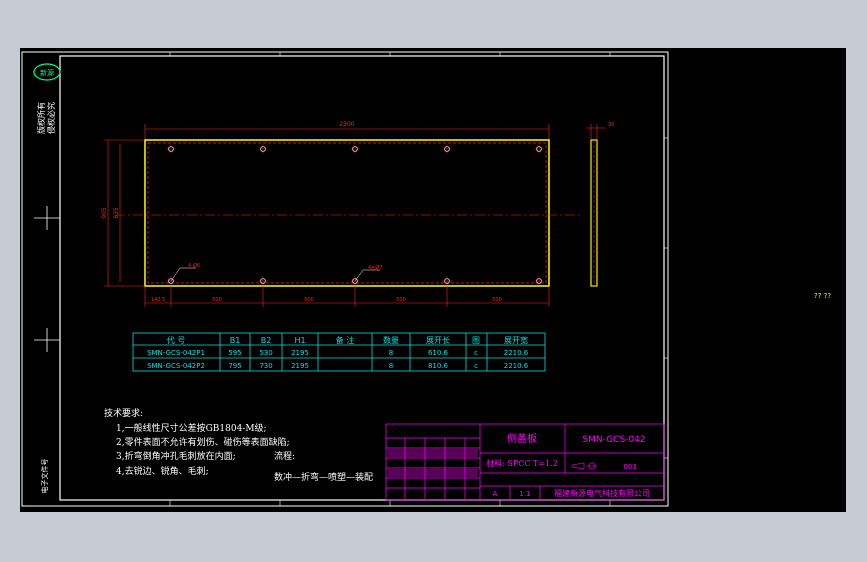 The height and width of the screenshot is (562, 867). Describe the element at coordinates (235, 340) in the screenshot. I see `th-b1: B1` at that location.